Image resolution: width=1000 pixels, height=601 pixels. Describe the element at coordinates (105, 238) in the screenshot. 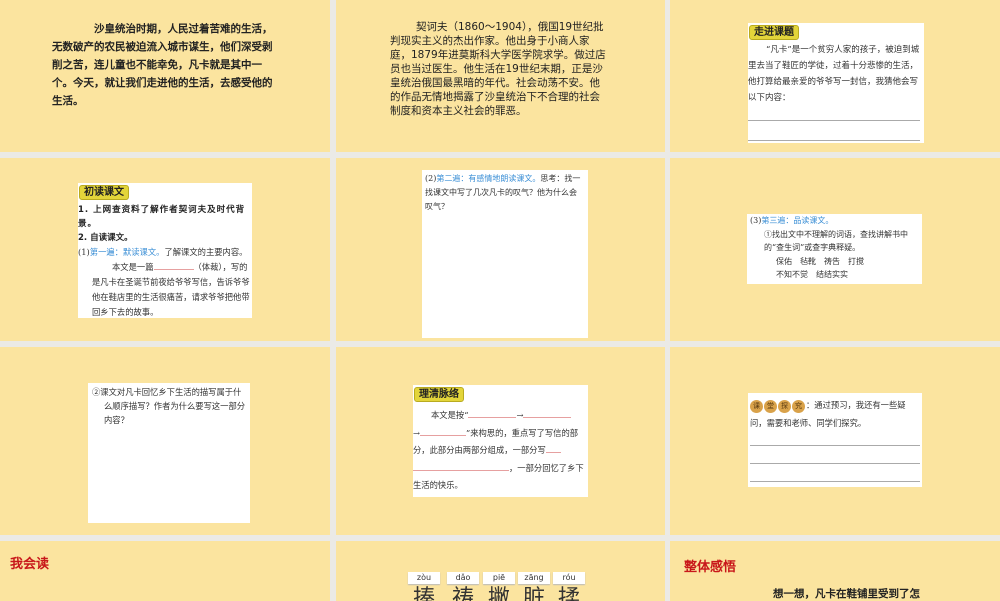

I see `item-2: 2. 自读课文。` at that location.